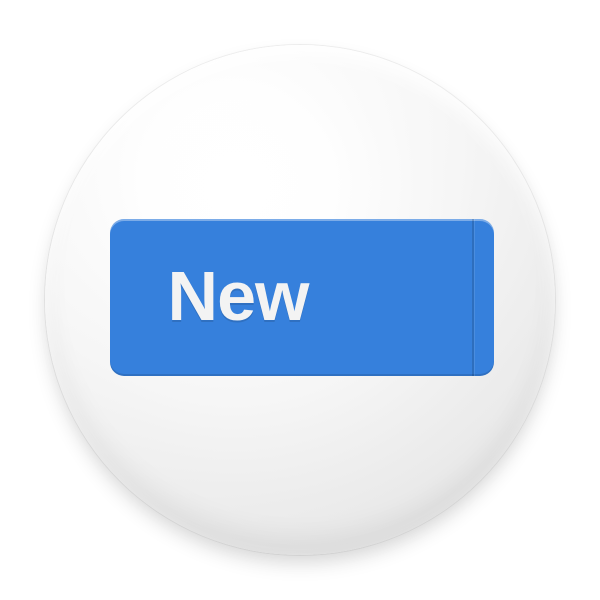 The image size is (600, 600). What do you see at coordinates (484, 297) in the screenshot?
I see `dropdown-toggle-button` at bounding box center [484, 297].